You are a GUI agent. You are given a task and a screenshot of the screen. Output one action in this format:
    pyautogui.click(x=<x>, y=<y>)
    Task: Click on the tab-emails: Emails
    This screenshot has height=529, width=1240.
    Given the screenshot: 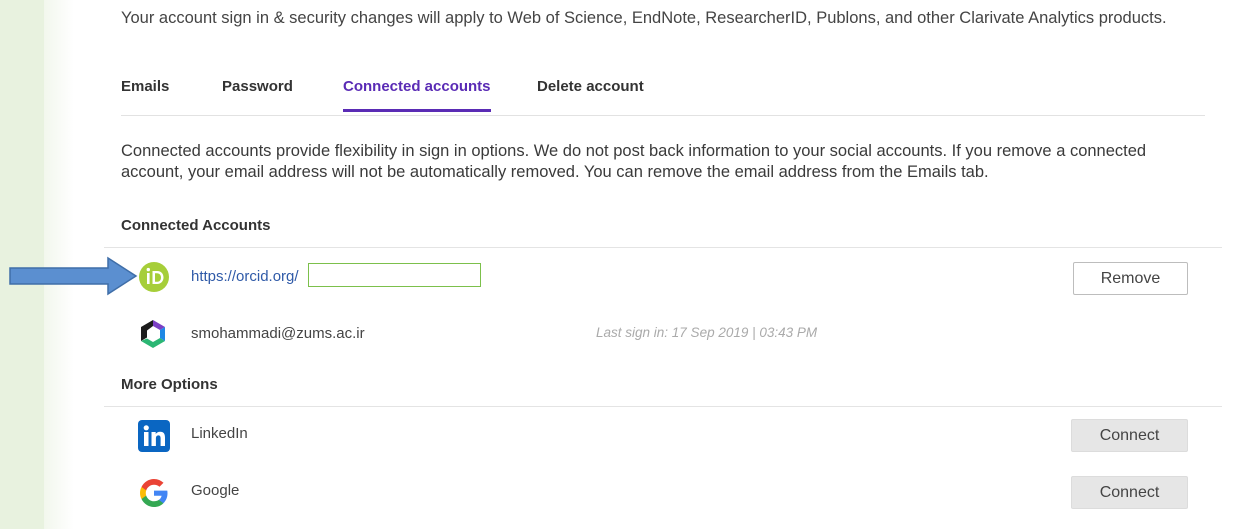 What is the action you would take?
    pyautogui.click(x=145, y=93)
    